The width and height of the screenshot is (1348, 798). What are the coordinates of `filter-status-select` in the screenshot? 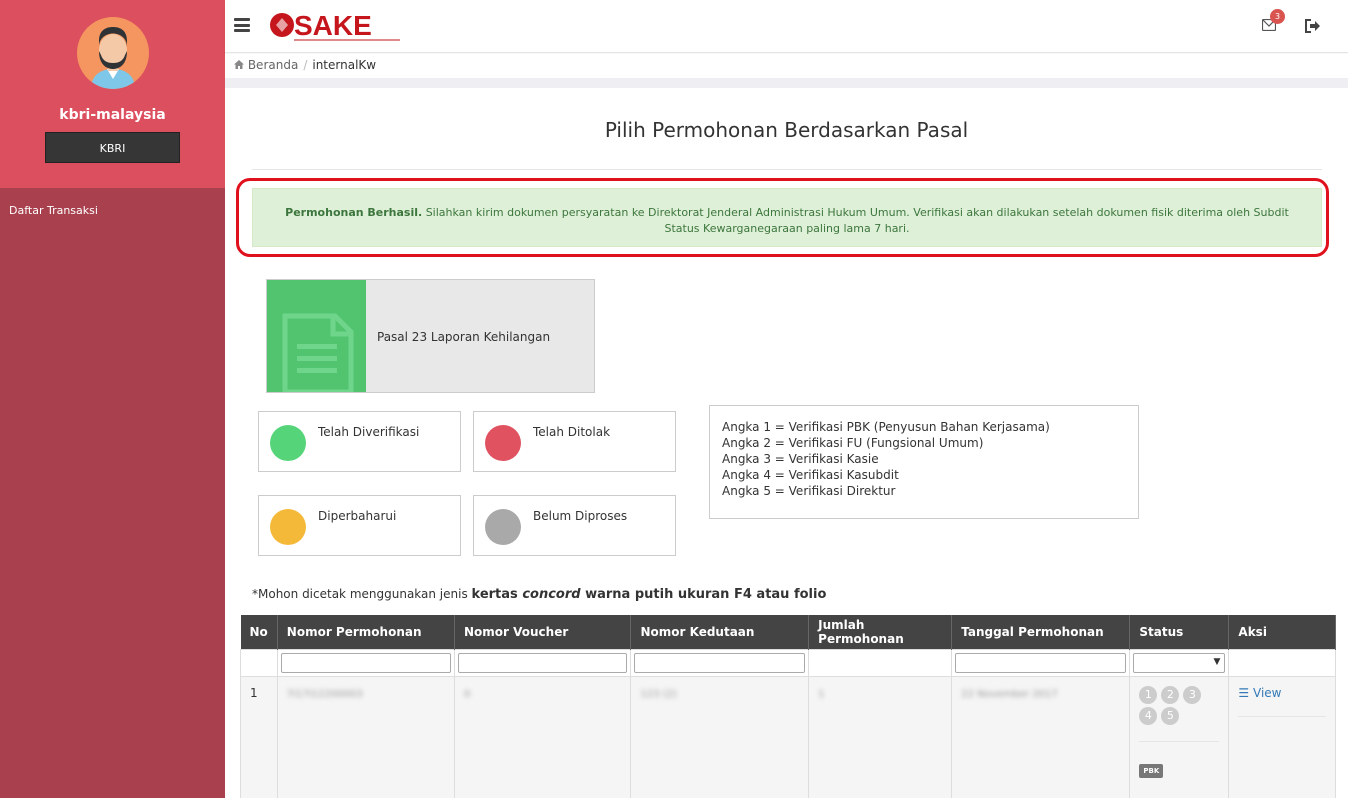 It's located at (1179, 662).